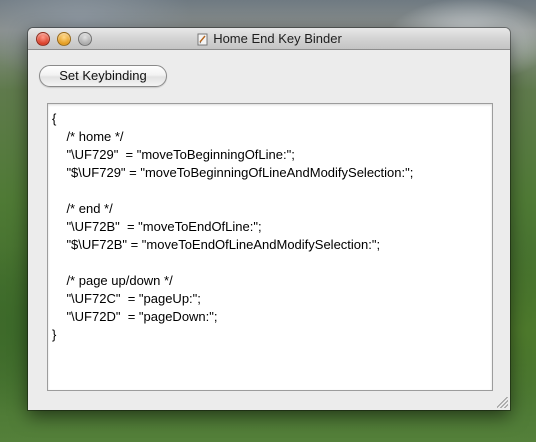 The height and width of the screenshot is (442, 536). I want to click on set-keybinding-button: Set Keybinding, so click(103, 76).